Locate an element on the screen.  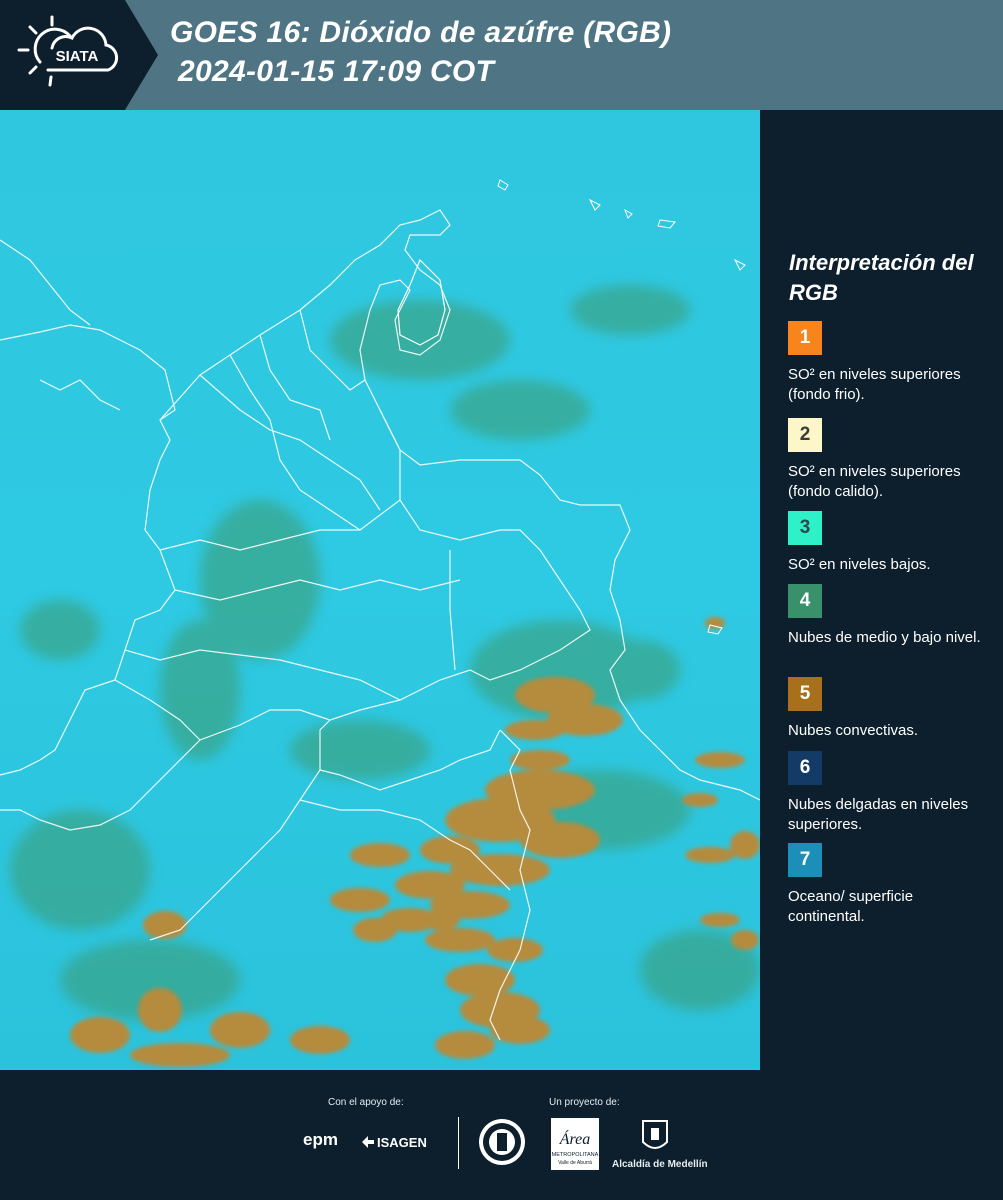
svg-text: ISAGEN is located at coordinates (402, 1142).